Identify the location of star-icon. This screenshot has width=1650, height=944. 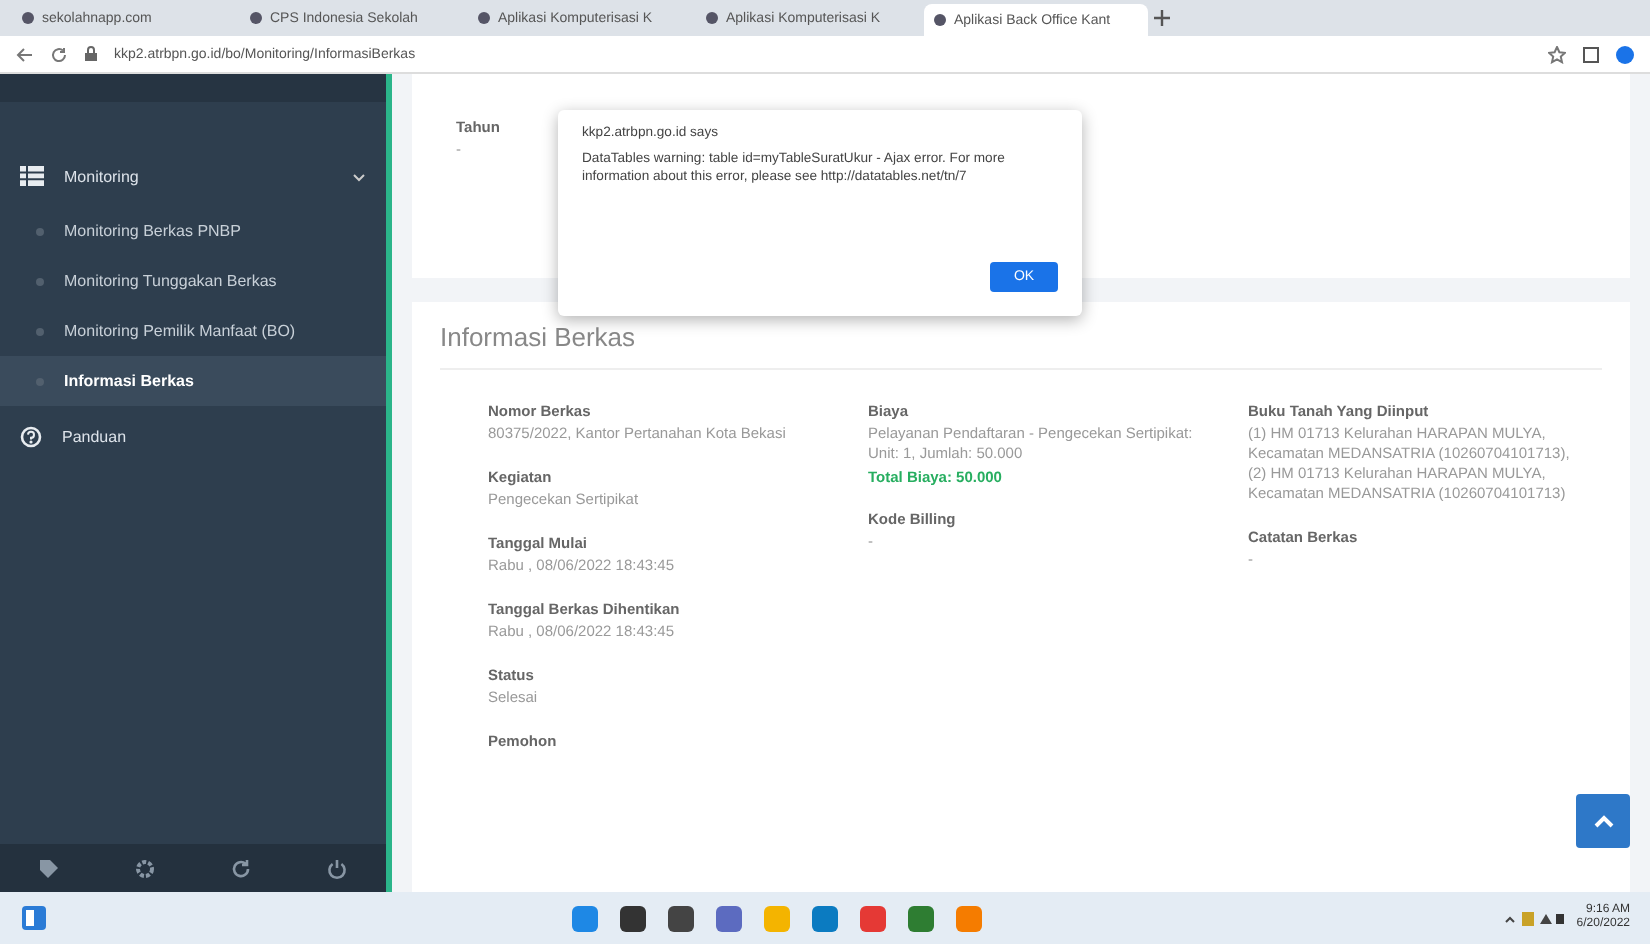
(1557, 54).